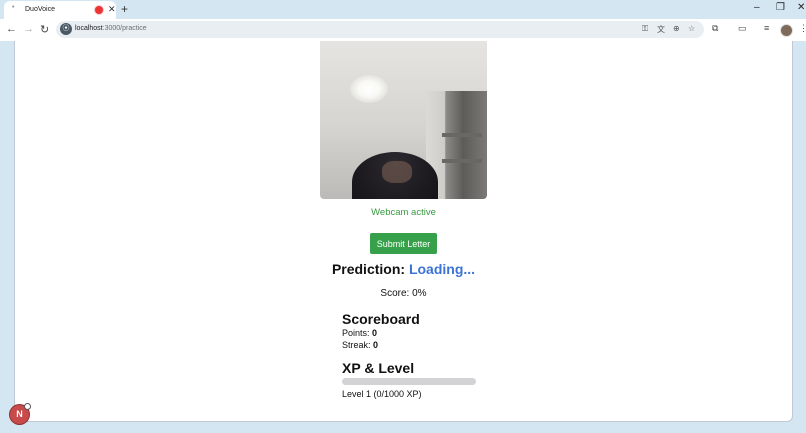  I want to click on globe-icon: •, so click(13, 7).